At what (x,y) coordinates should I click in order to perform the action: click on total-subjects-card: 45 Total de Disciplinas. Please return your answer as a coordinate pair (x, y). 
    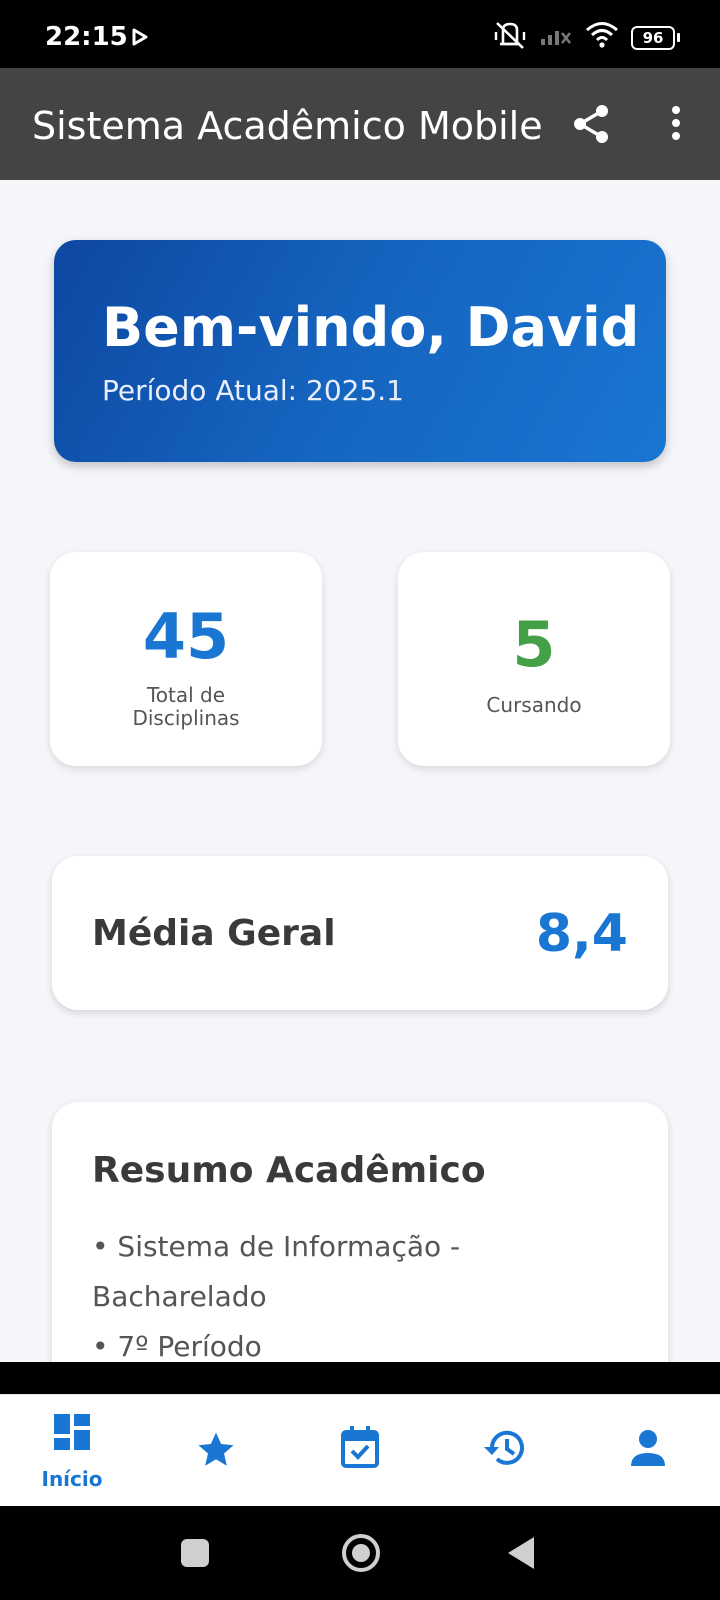
    Looking at the image, I should click on (186, 659).